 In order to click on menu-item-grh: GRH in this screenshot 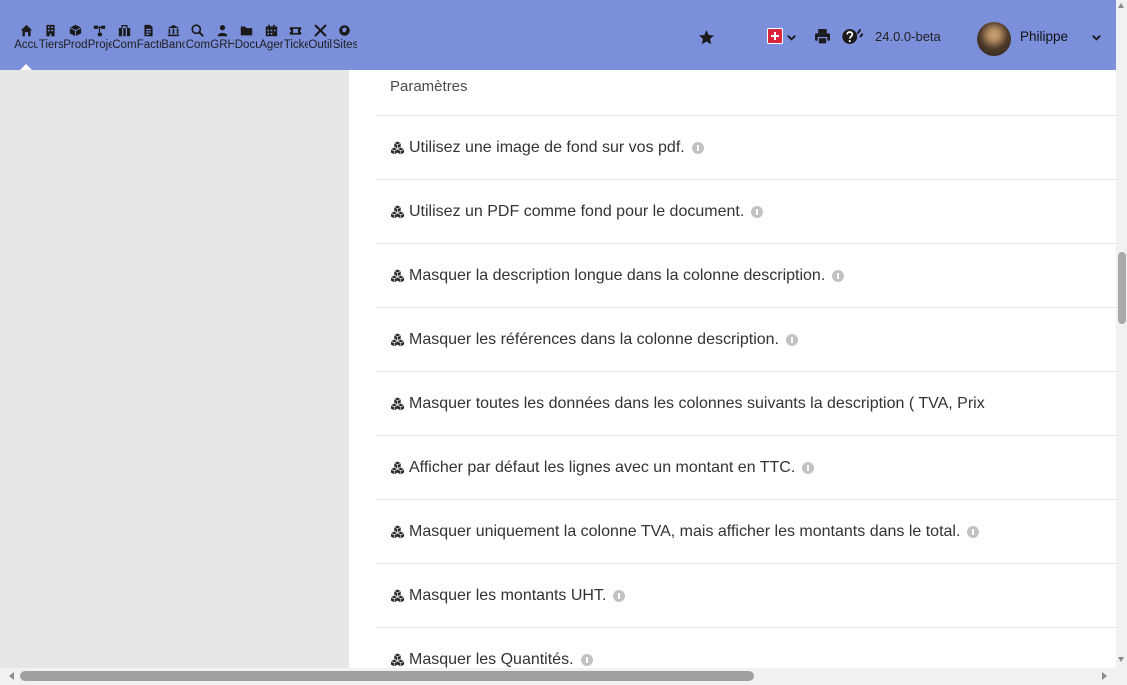, I will do `click(222, 35)`.